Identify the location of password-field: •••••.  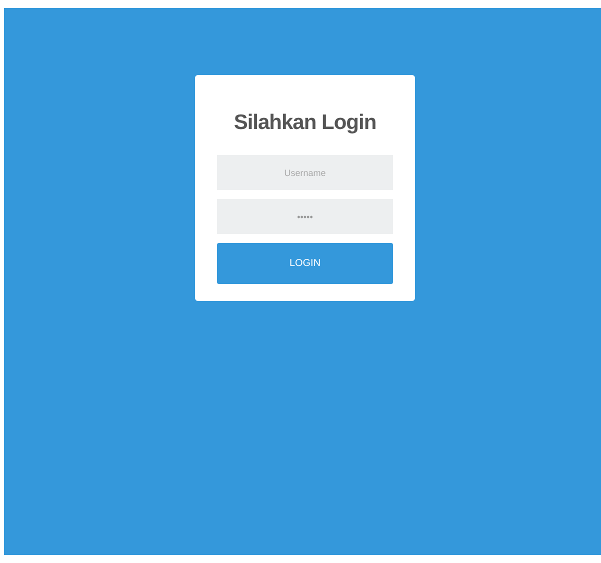
(305, 216).